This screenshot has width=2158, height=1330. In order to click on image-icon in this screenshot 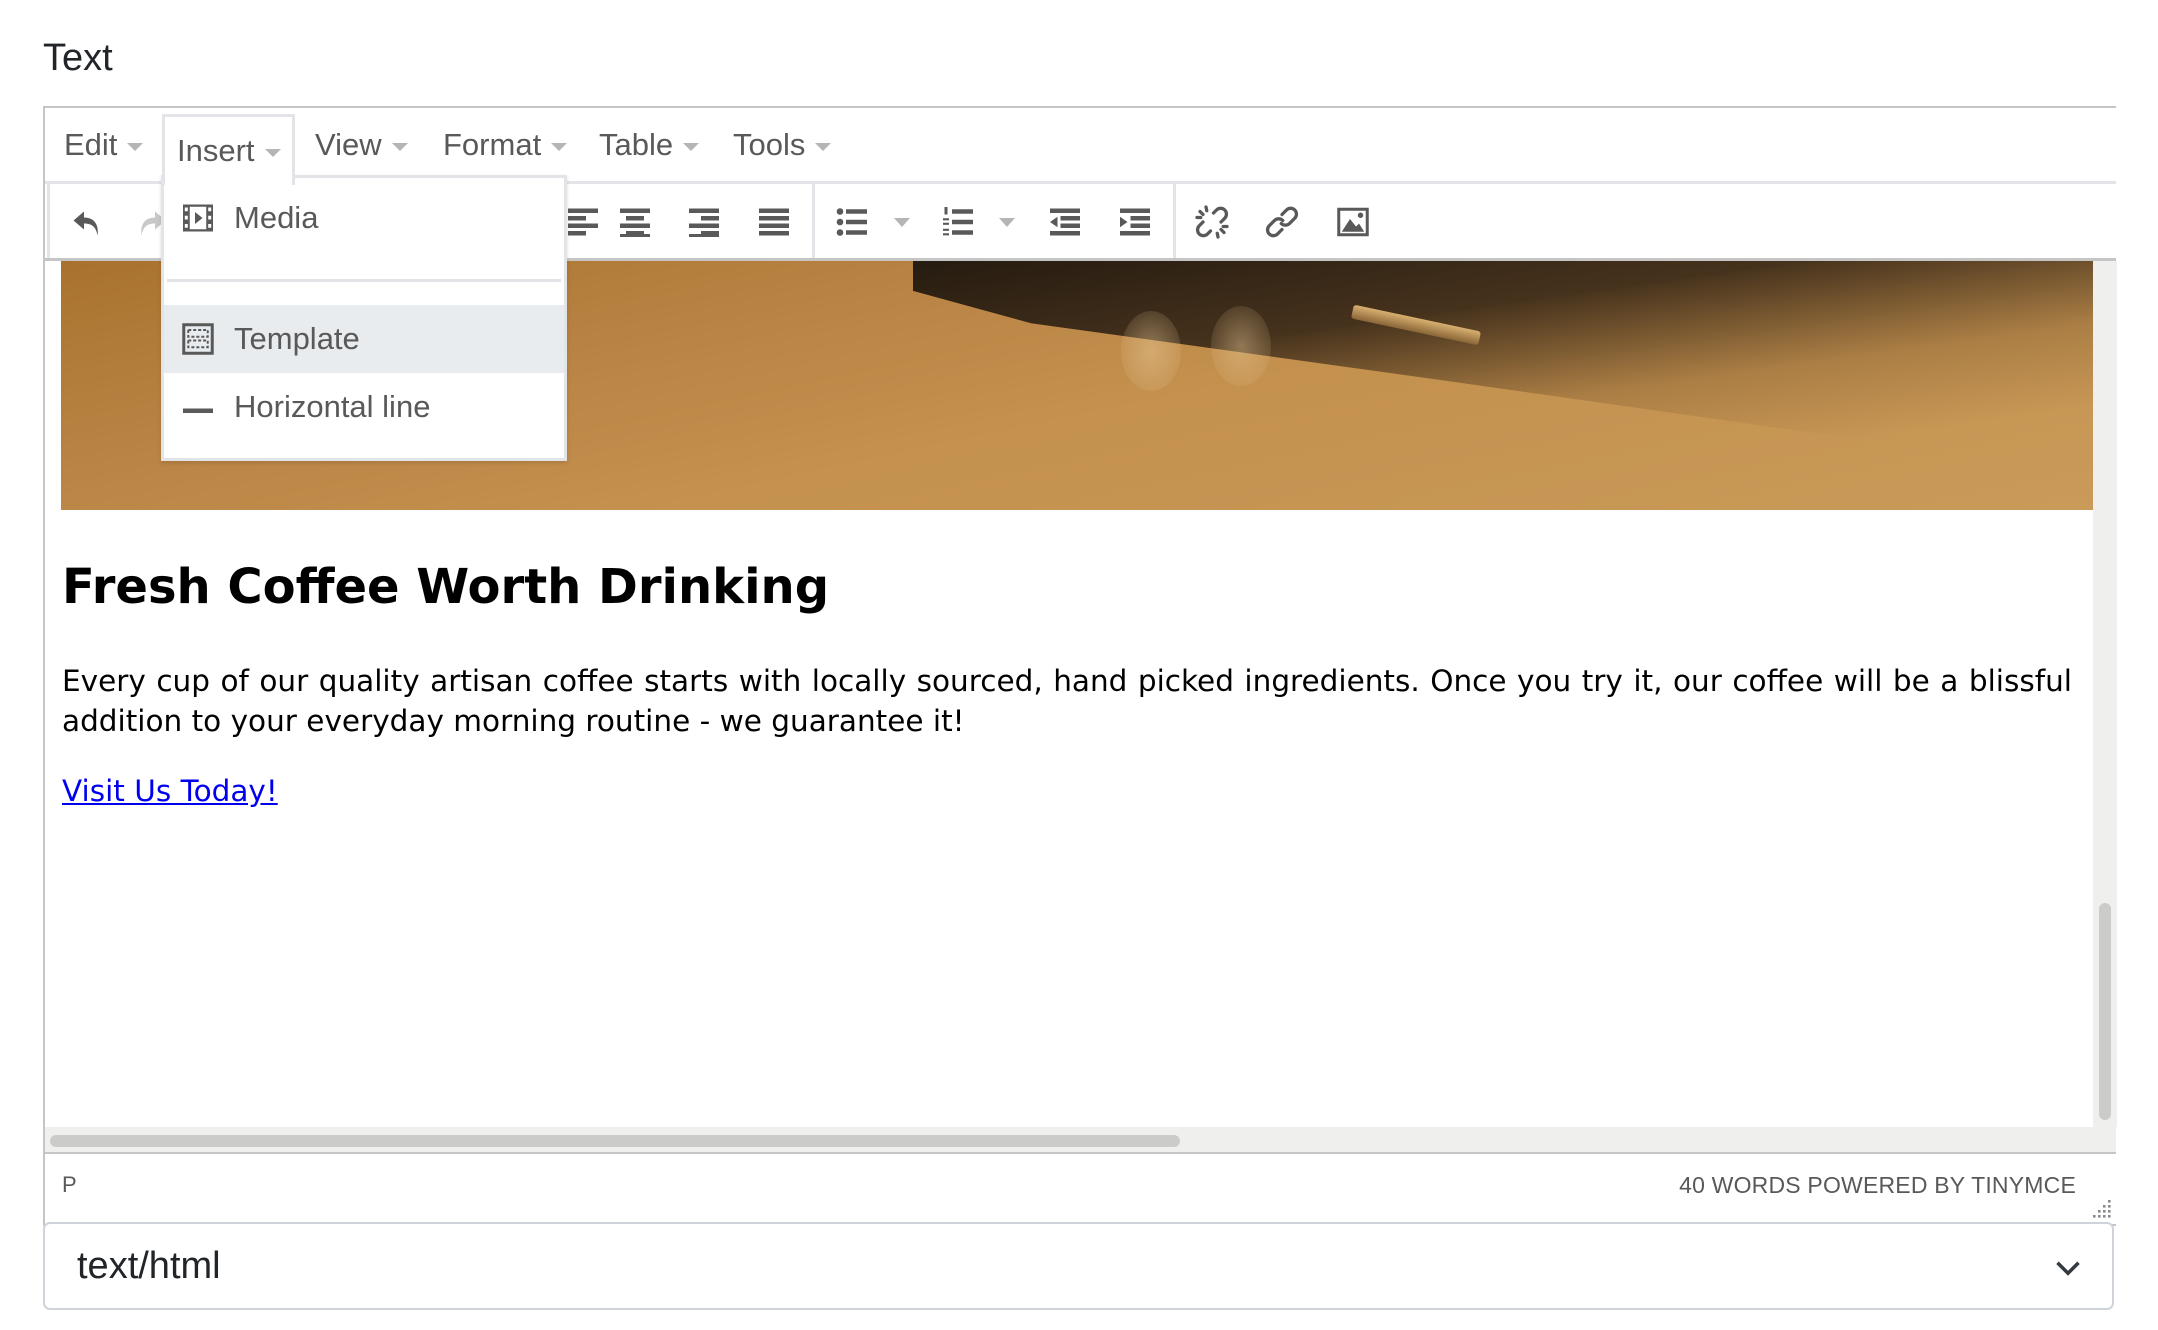, I will do `click(1353, 222)`.